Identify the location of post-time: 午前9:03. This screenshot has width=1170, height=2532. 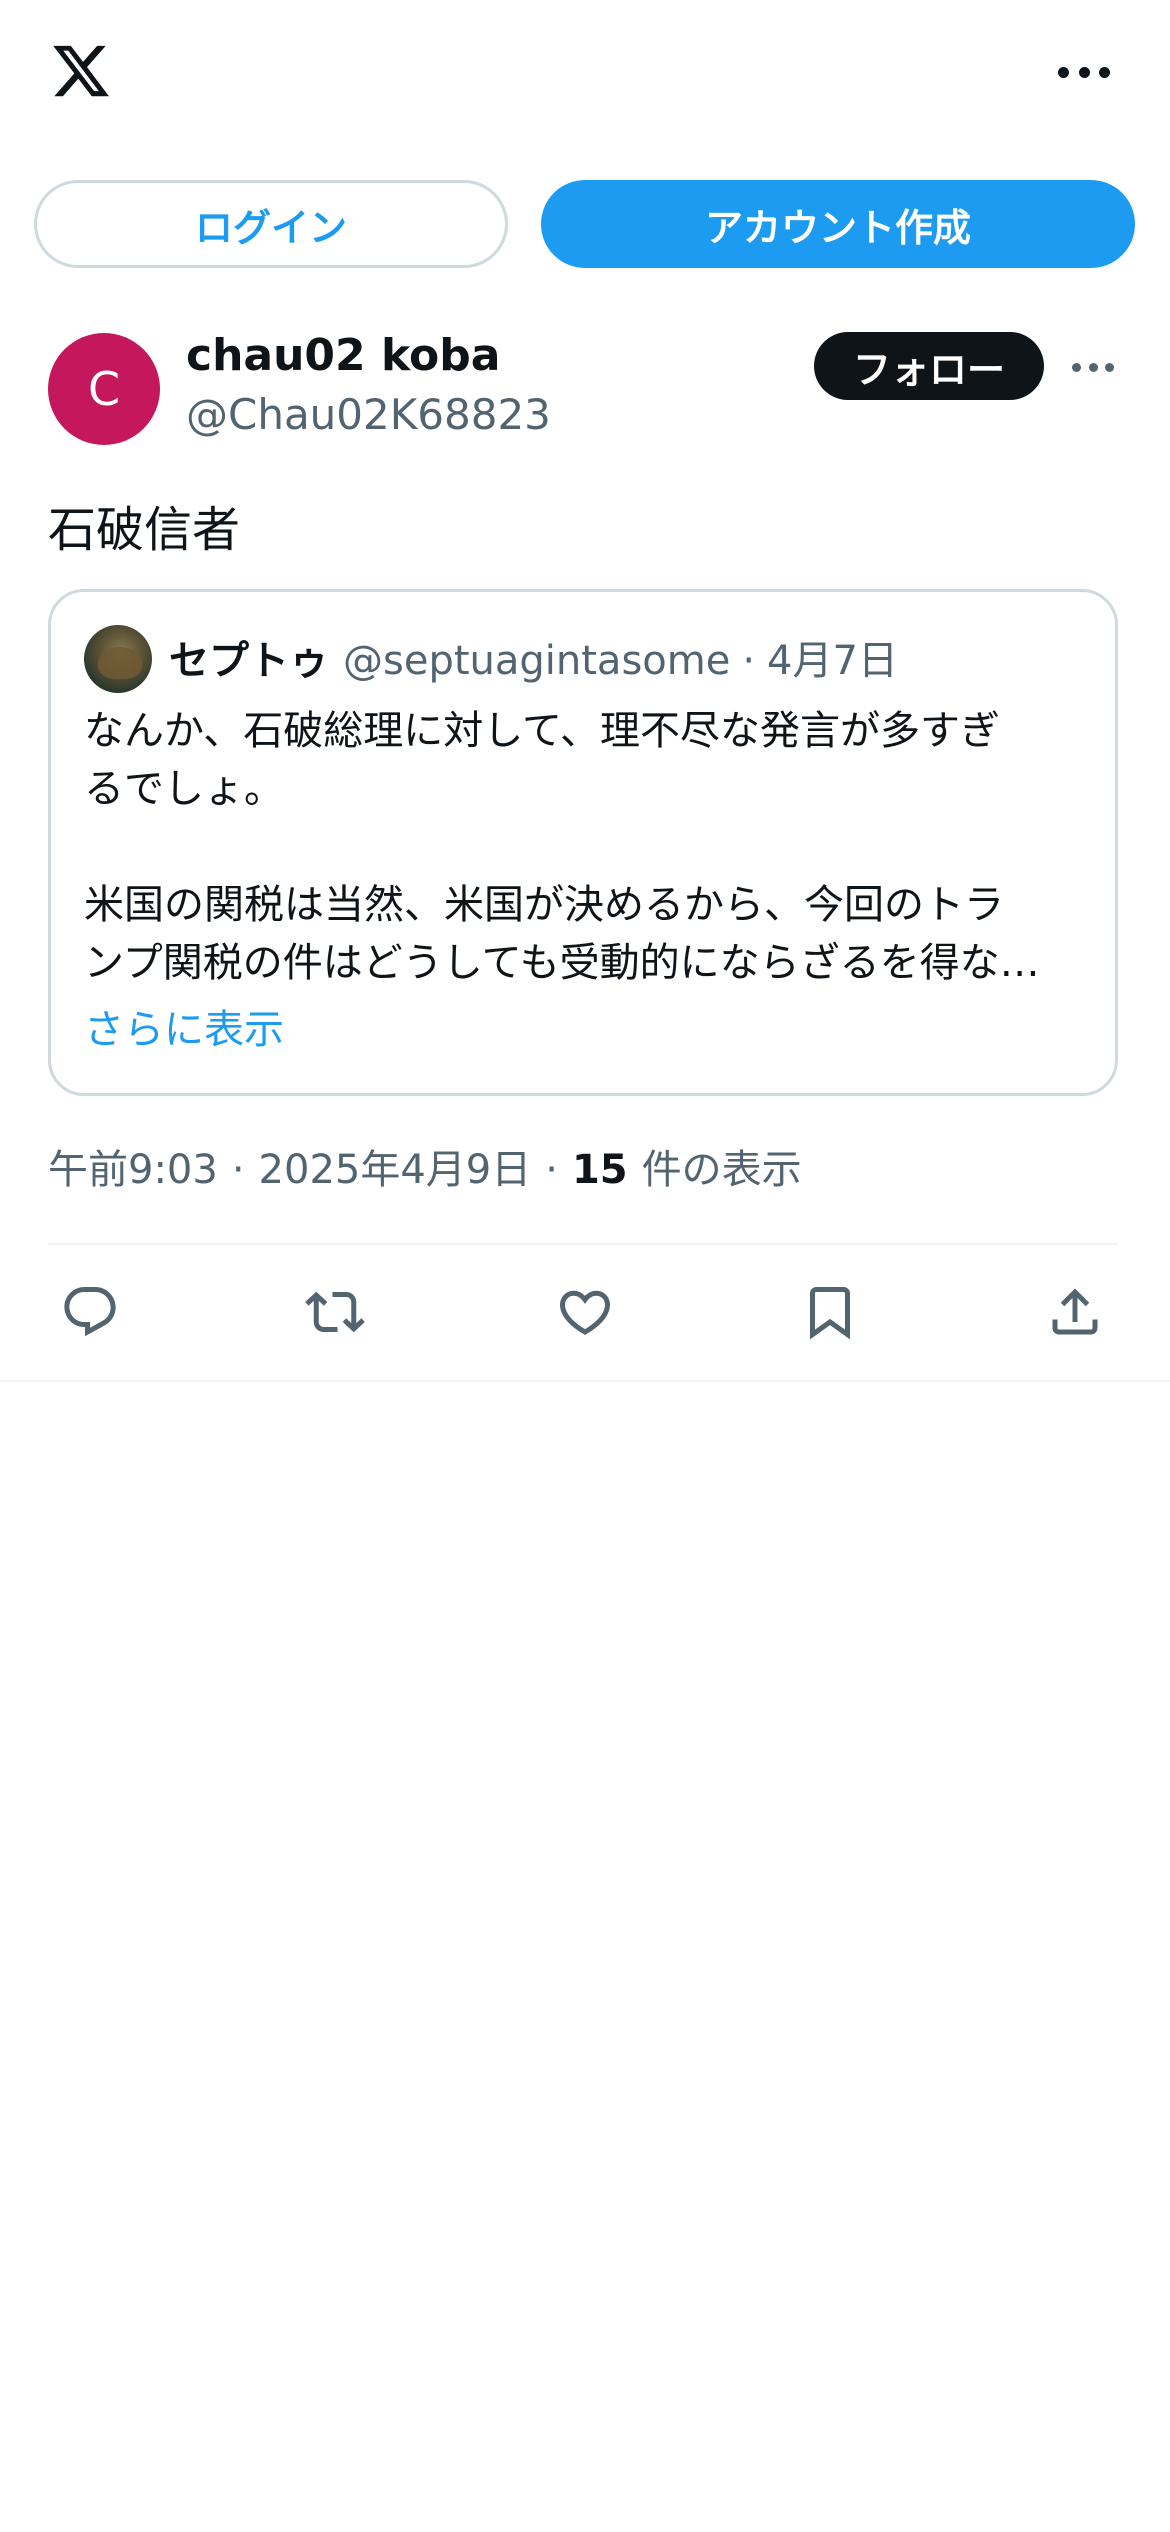
(133, 1166).